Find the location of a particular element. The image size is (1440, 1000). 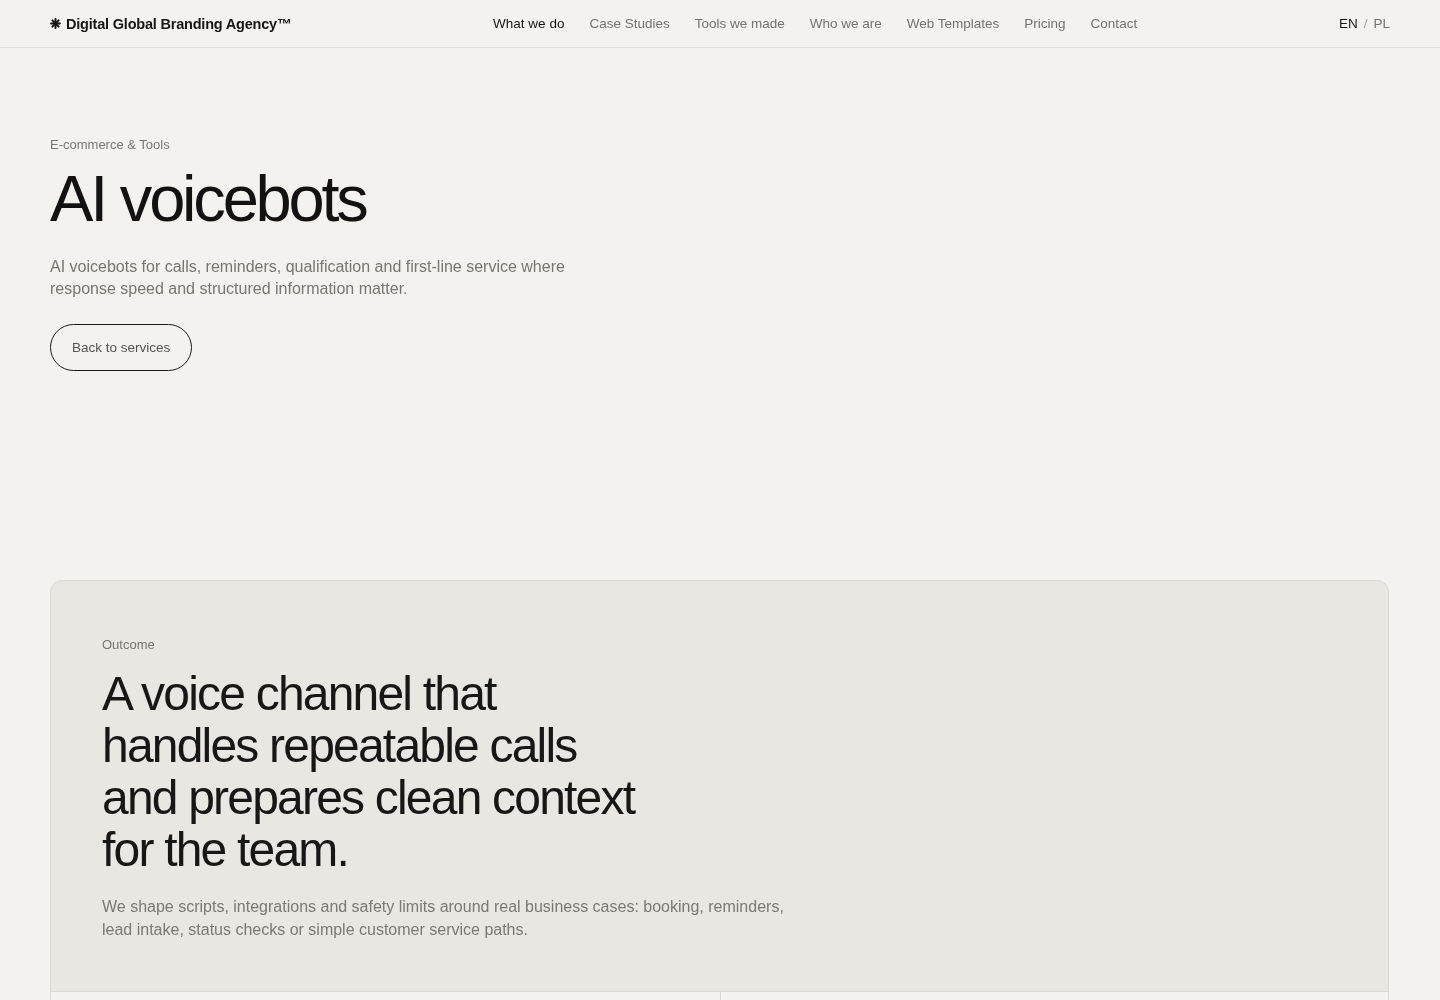

section-label: Outcome is located at coordinates (128, 645).